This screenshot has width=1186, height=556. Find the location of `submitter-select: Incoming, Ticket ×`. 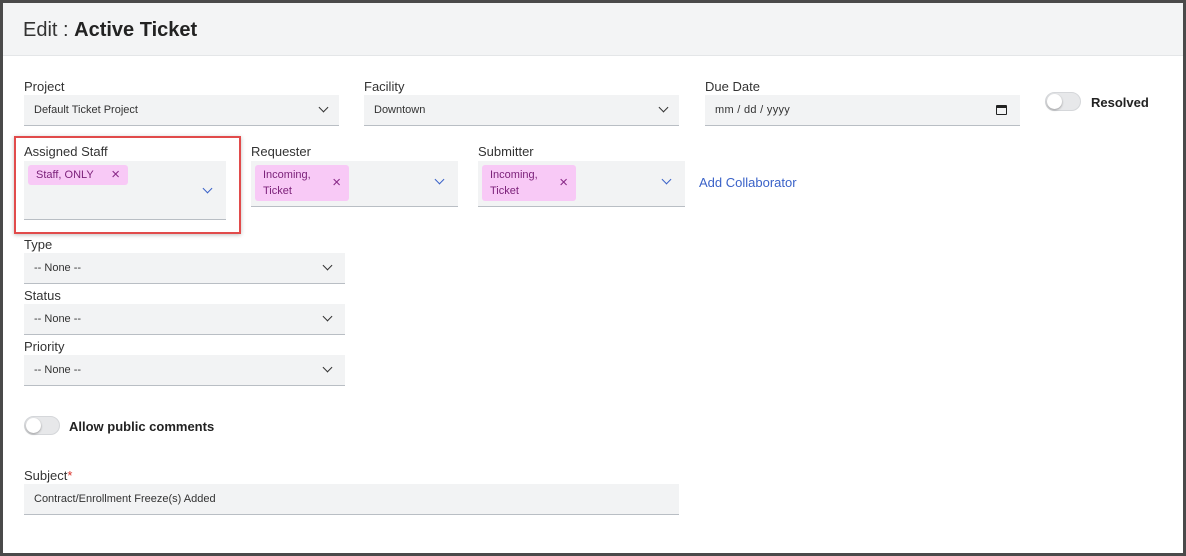

submitter-select: Incoming, Ticket × is located at coordinates (581, 184).